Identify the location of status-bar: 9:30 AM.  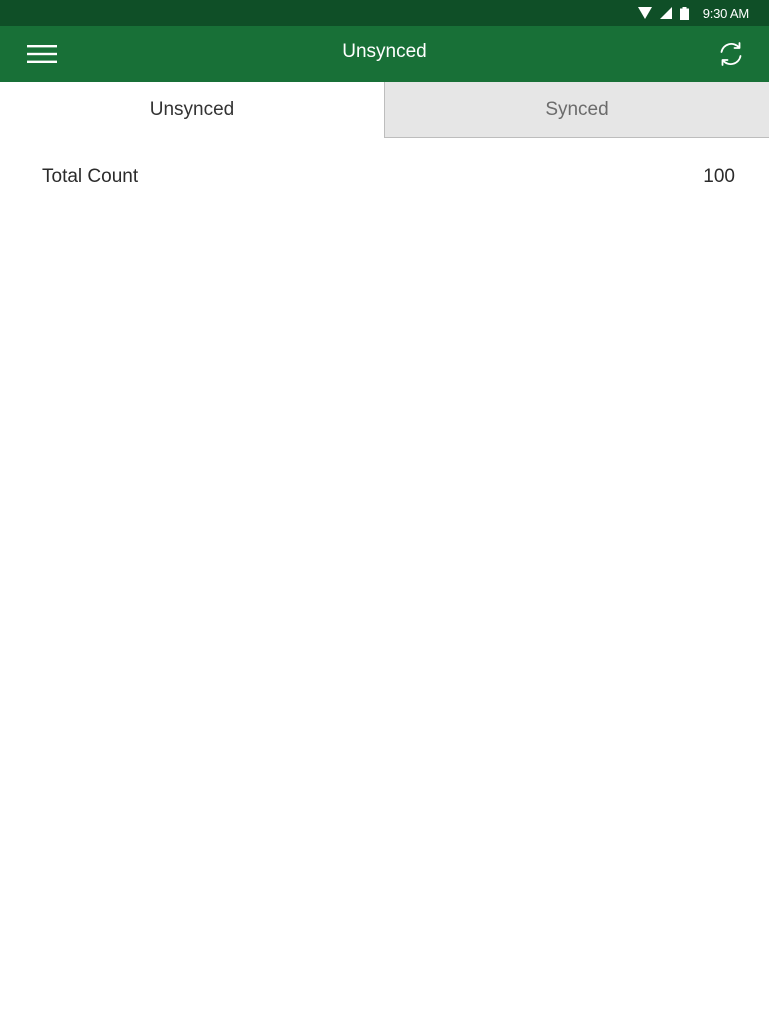
(384, 13).